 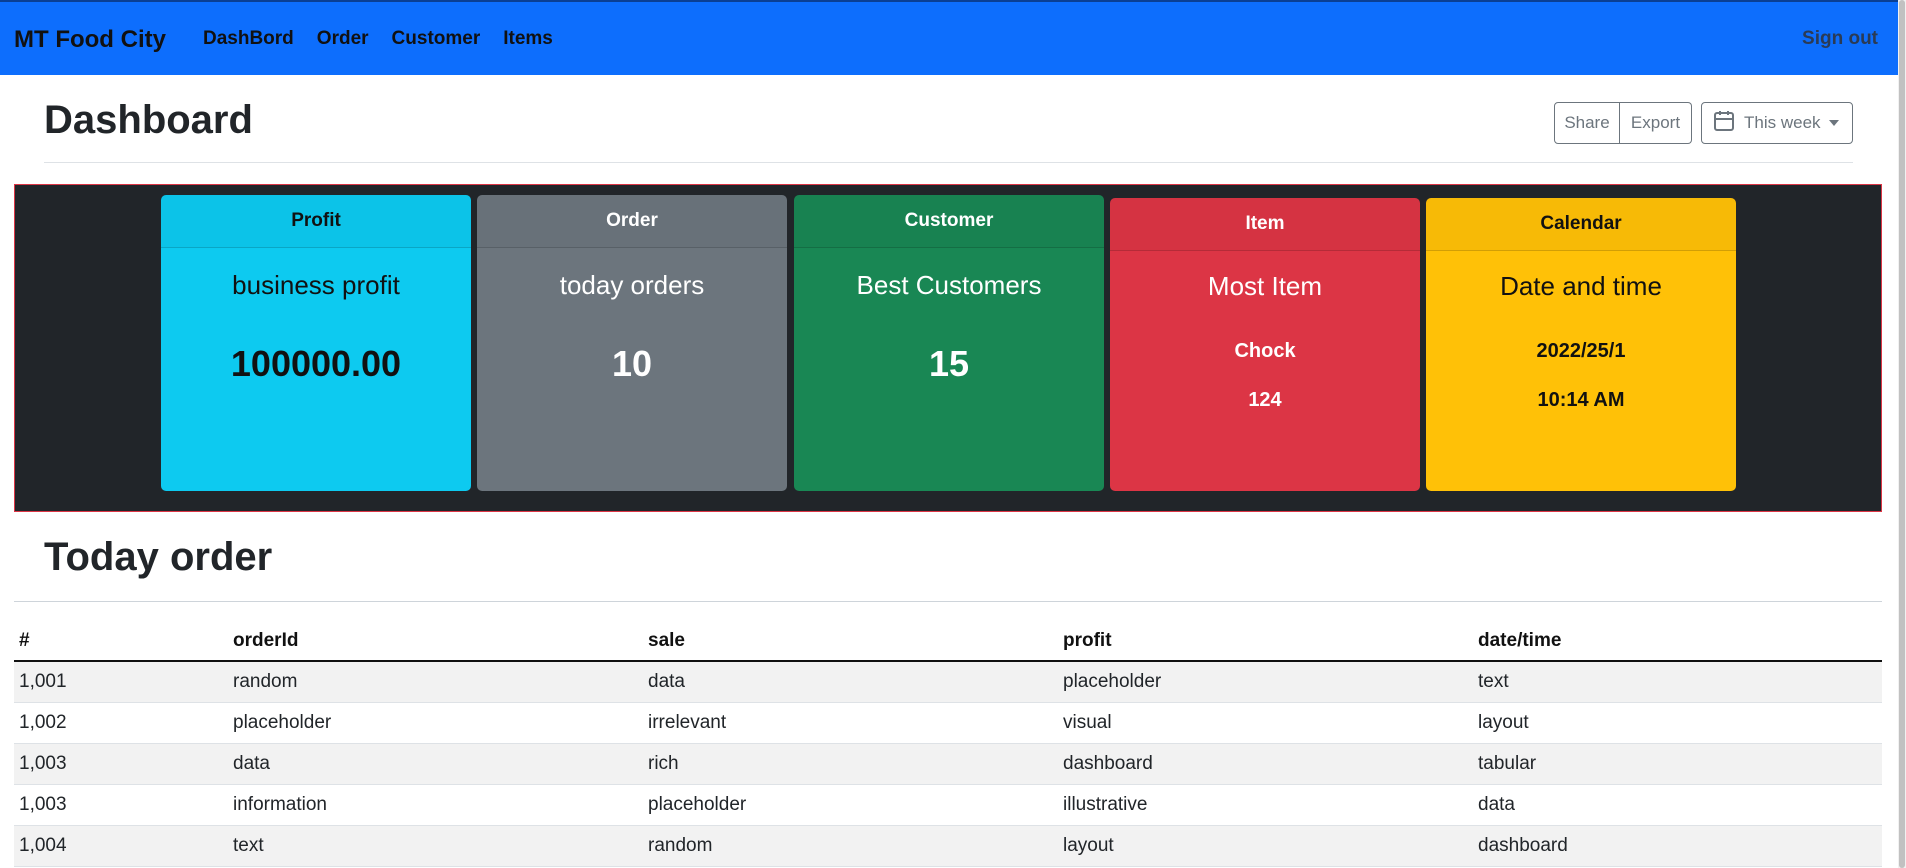 What do you see at coordinates (949, 363) in the screenshot?
I see `card-value: 15` at bounding box center [949, 363].